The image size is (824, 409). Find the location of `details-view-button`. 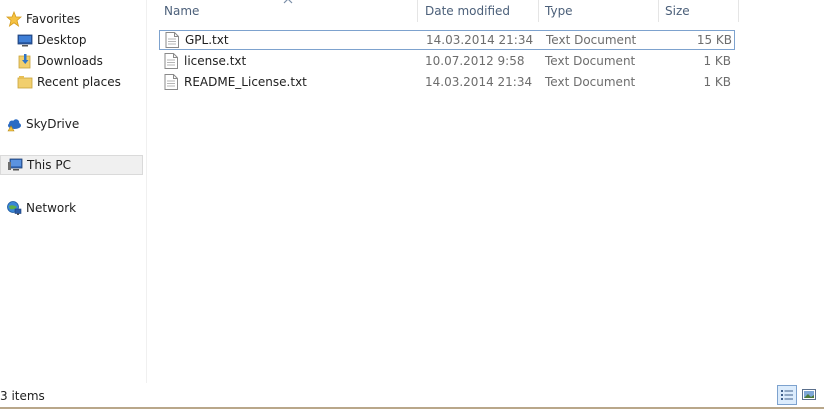

details-view-button is located at coordinates (787, 395).